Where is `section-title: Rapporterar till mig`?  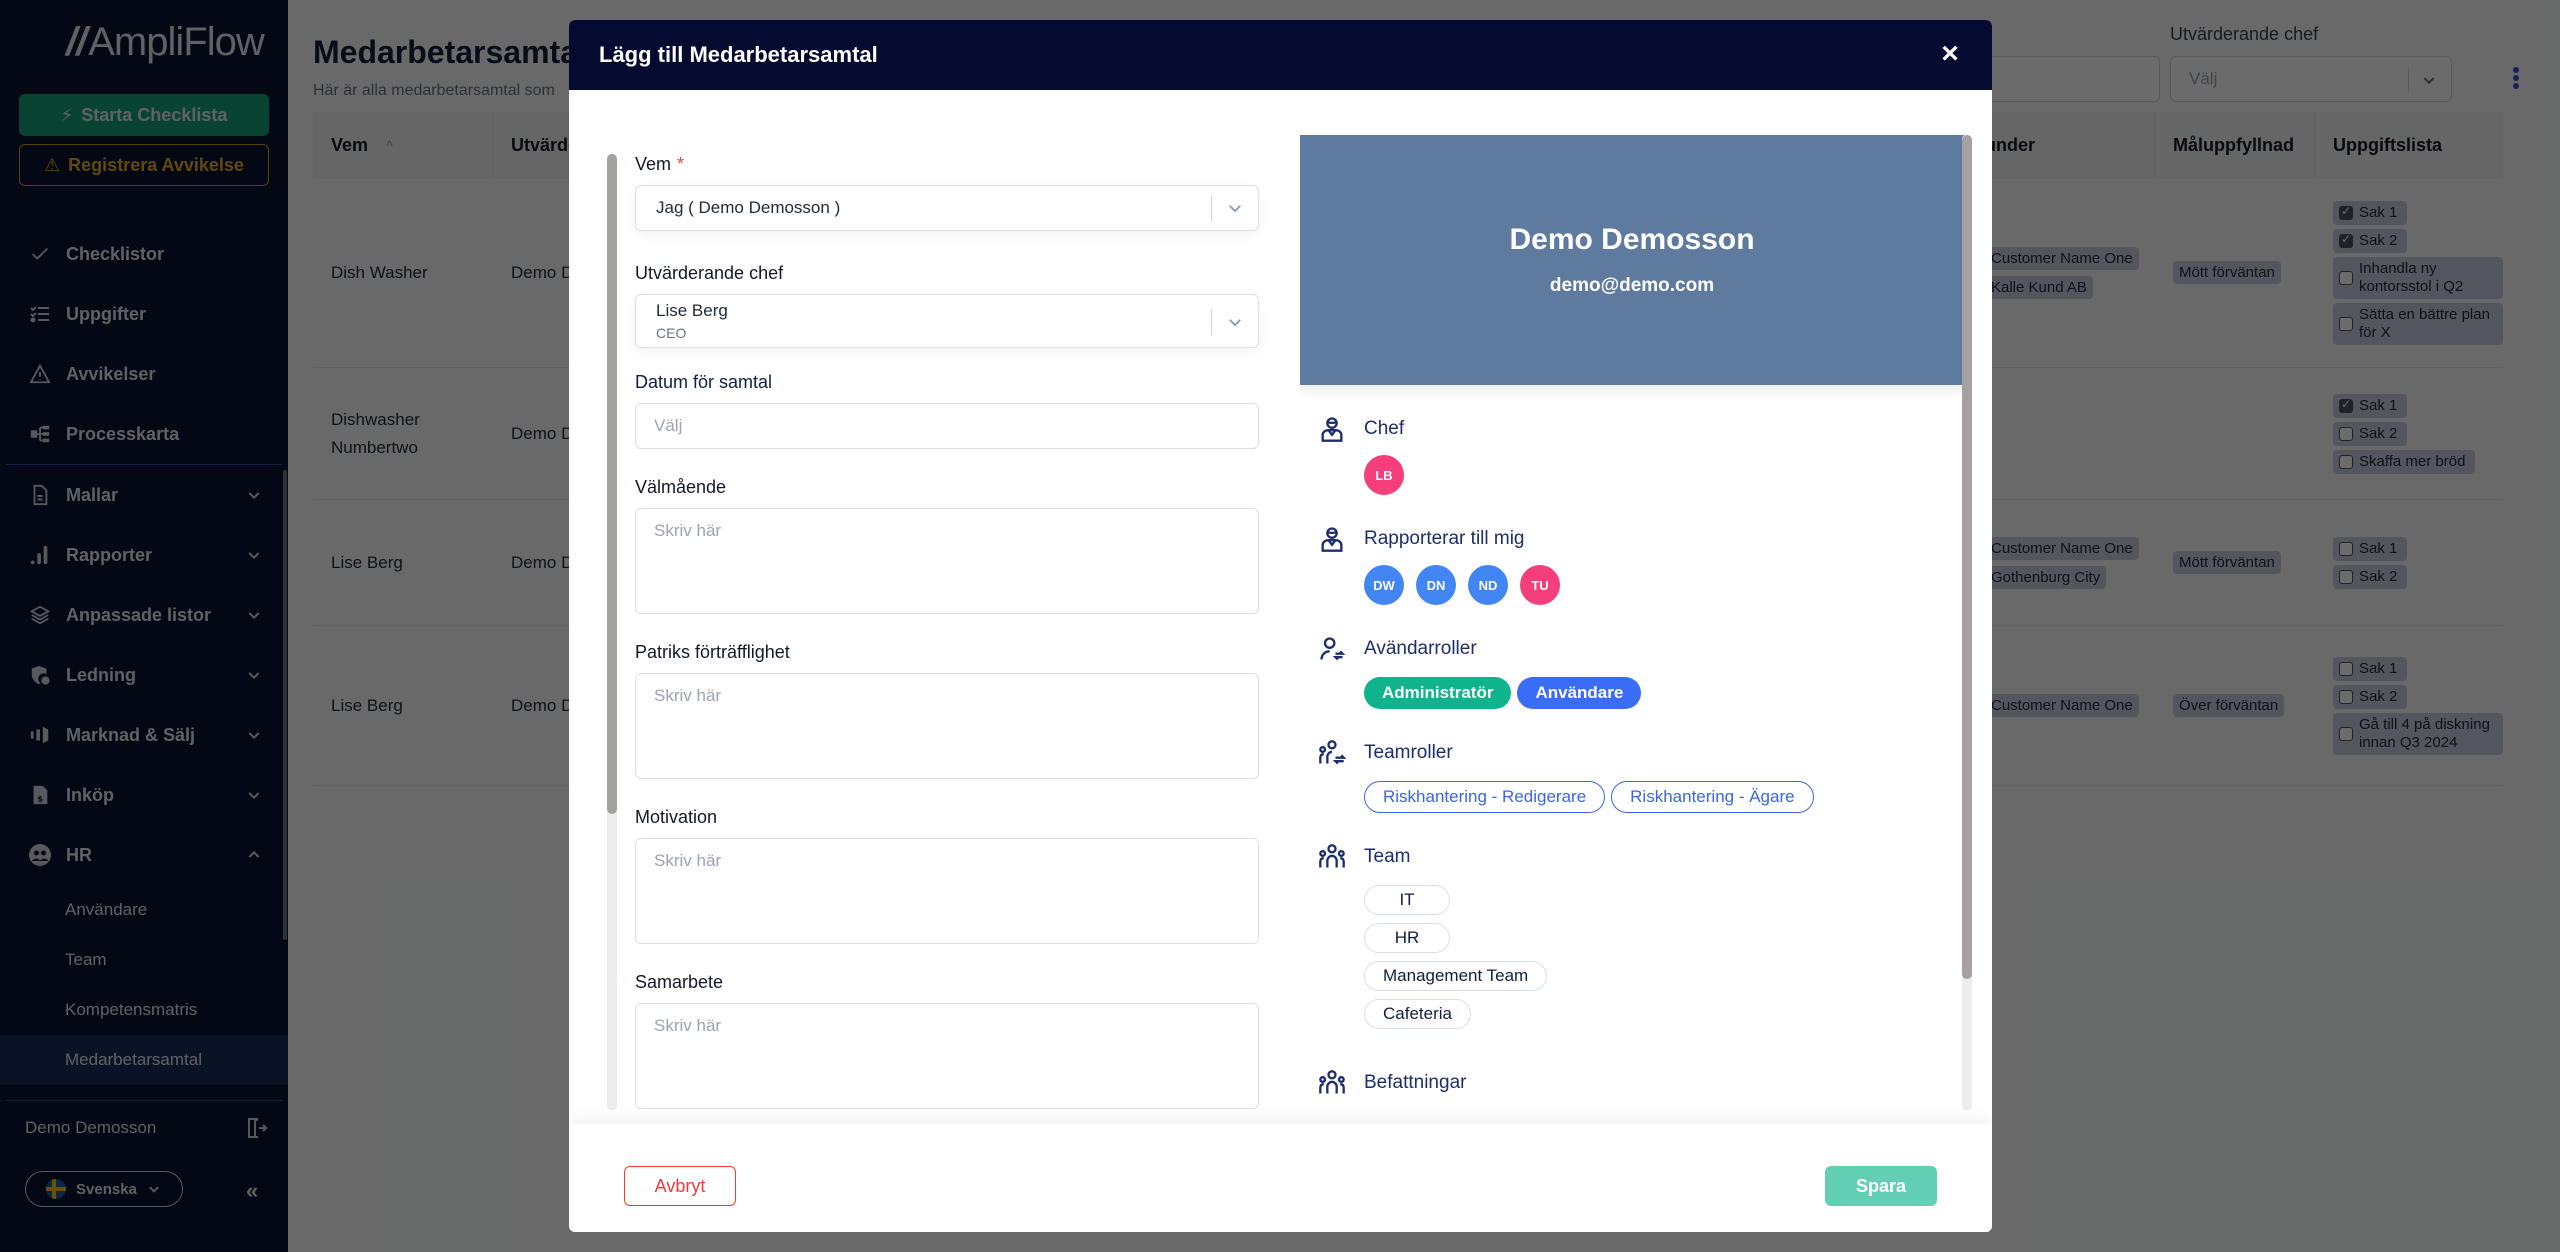
section-title: Rapporterar till mig is located at coordinates (1444, 538).